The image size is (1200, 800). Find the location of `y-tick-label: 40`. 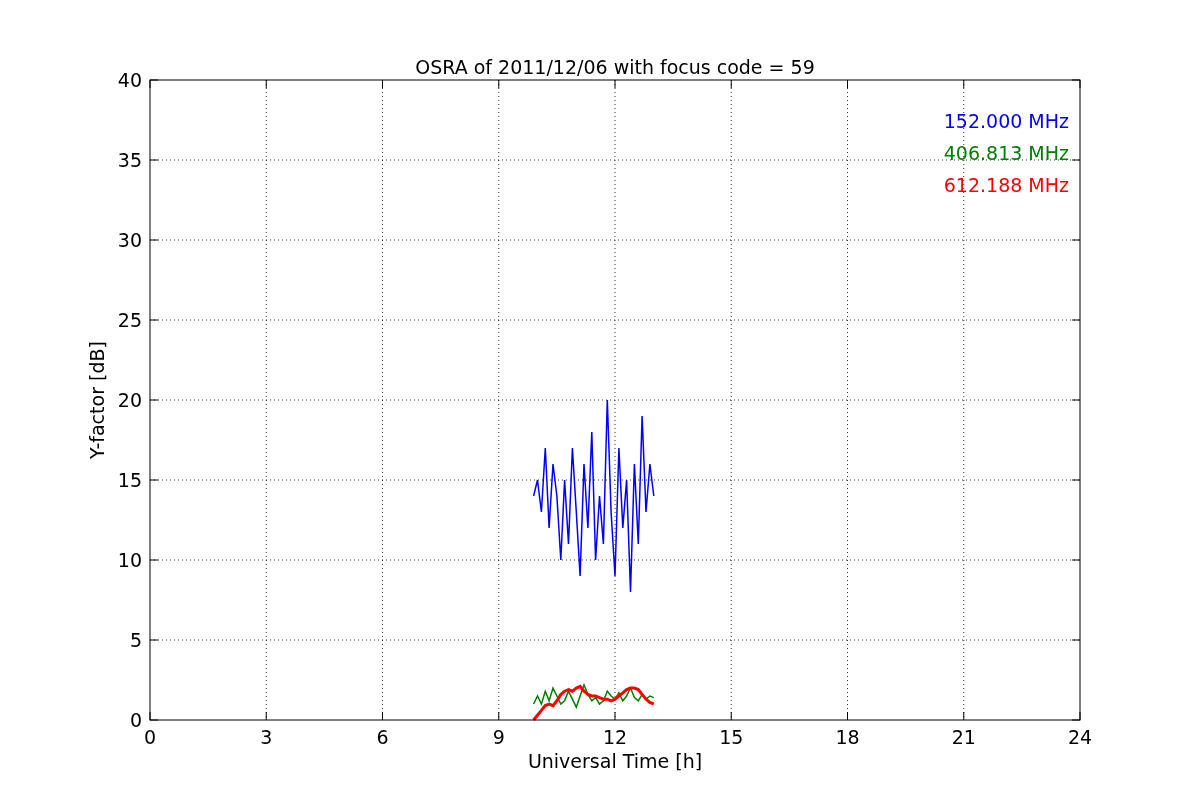

y-tick-label: 40 is located at coordinates (129, 80).